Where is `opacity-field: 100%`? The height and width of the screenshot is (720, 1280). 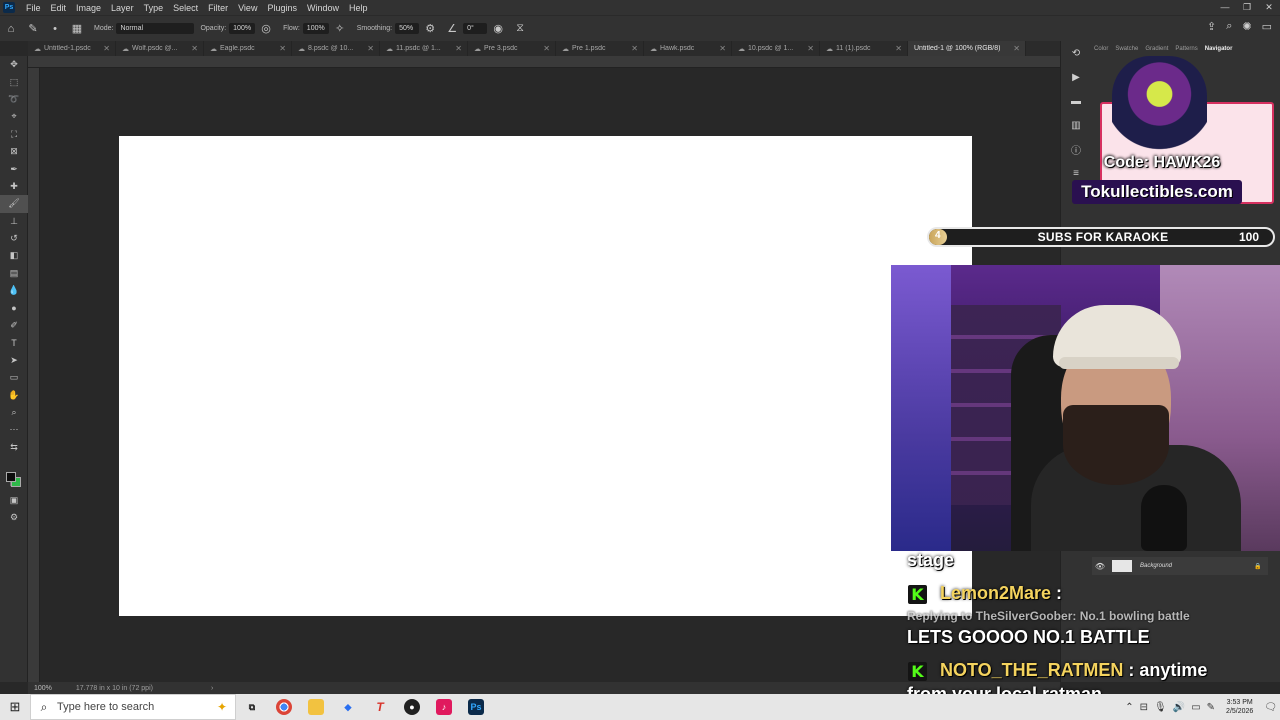
opacity-field: 100% is located at coordinates (242, 28).